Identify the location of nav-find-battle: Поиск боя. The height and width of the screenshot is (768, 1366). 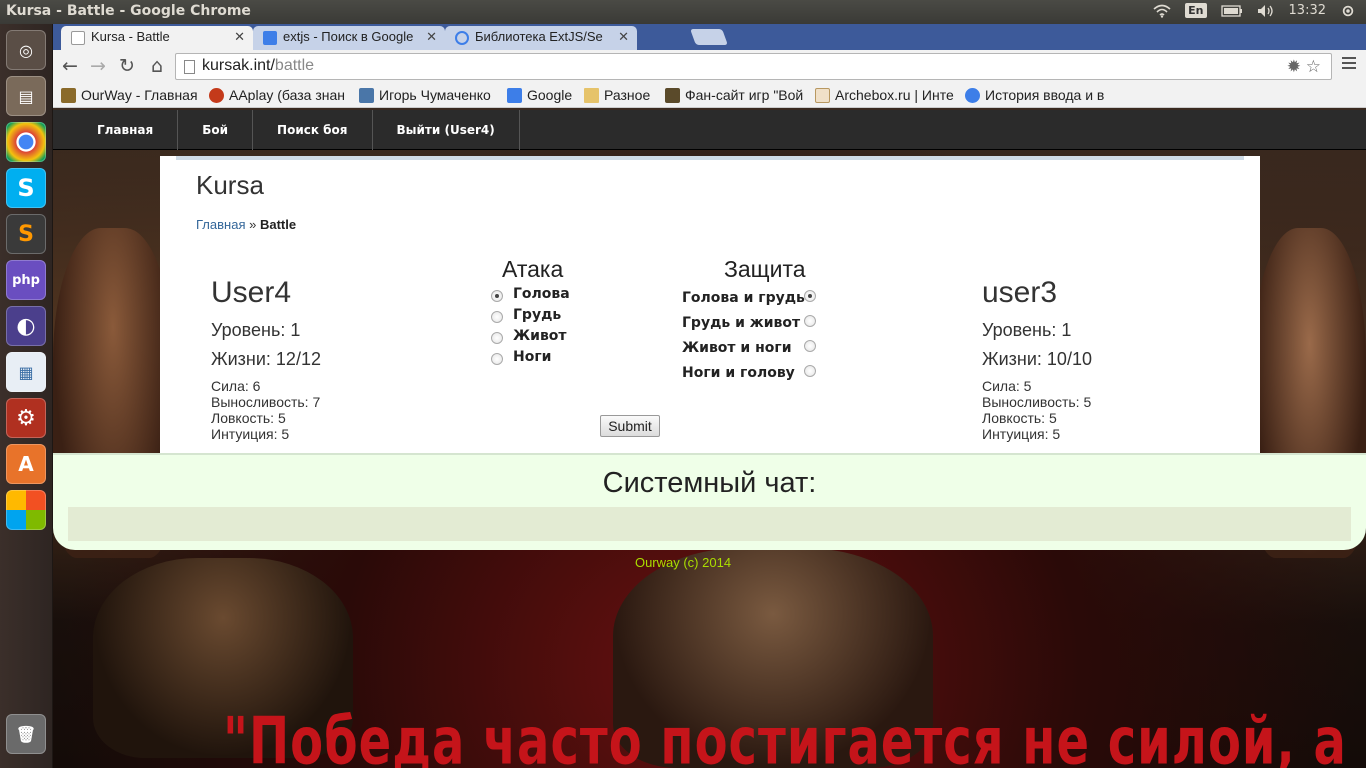
(313, 130).